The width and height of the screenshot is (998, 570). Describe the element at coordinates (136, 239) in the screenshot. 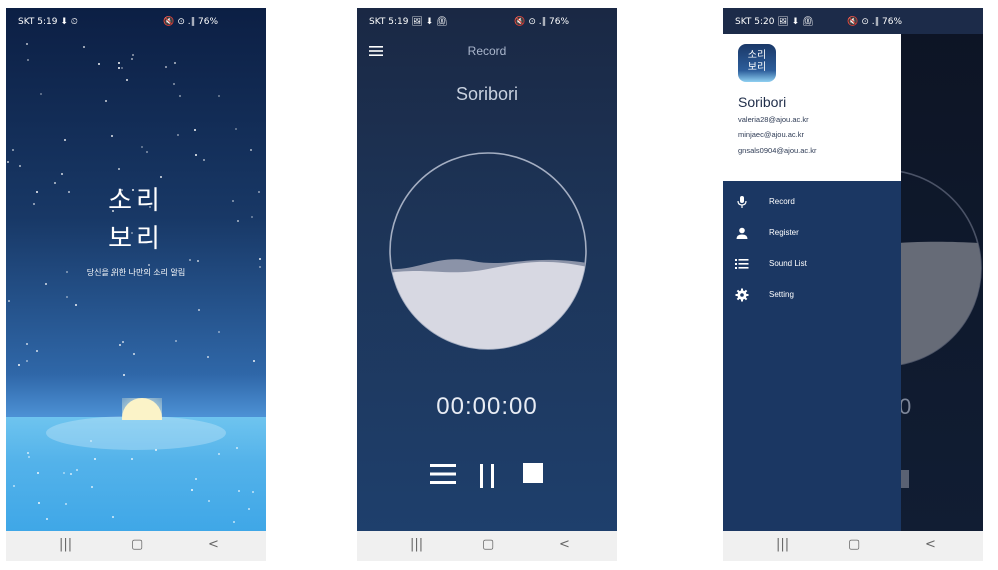

I see `splash-title-line2: 보리` at that location.